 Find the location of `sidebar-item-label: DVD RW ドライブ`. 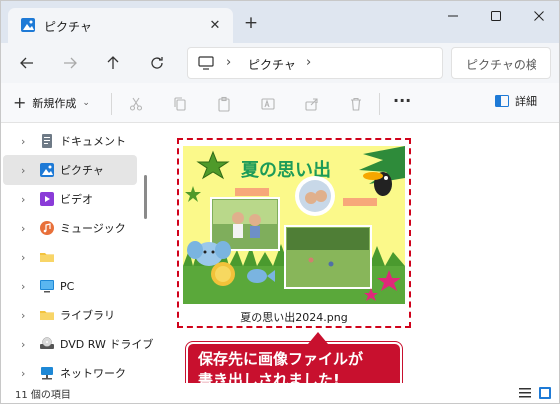

sidebar-item-label: DVD RW ドライブ is located at coordinates (107, 344).